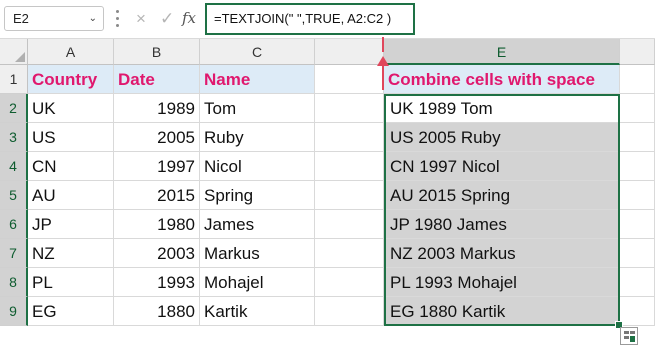 Image resolution: width=655 pixels, height=353 pixels. I want to click on row-header: 6, so click(14, 224).